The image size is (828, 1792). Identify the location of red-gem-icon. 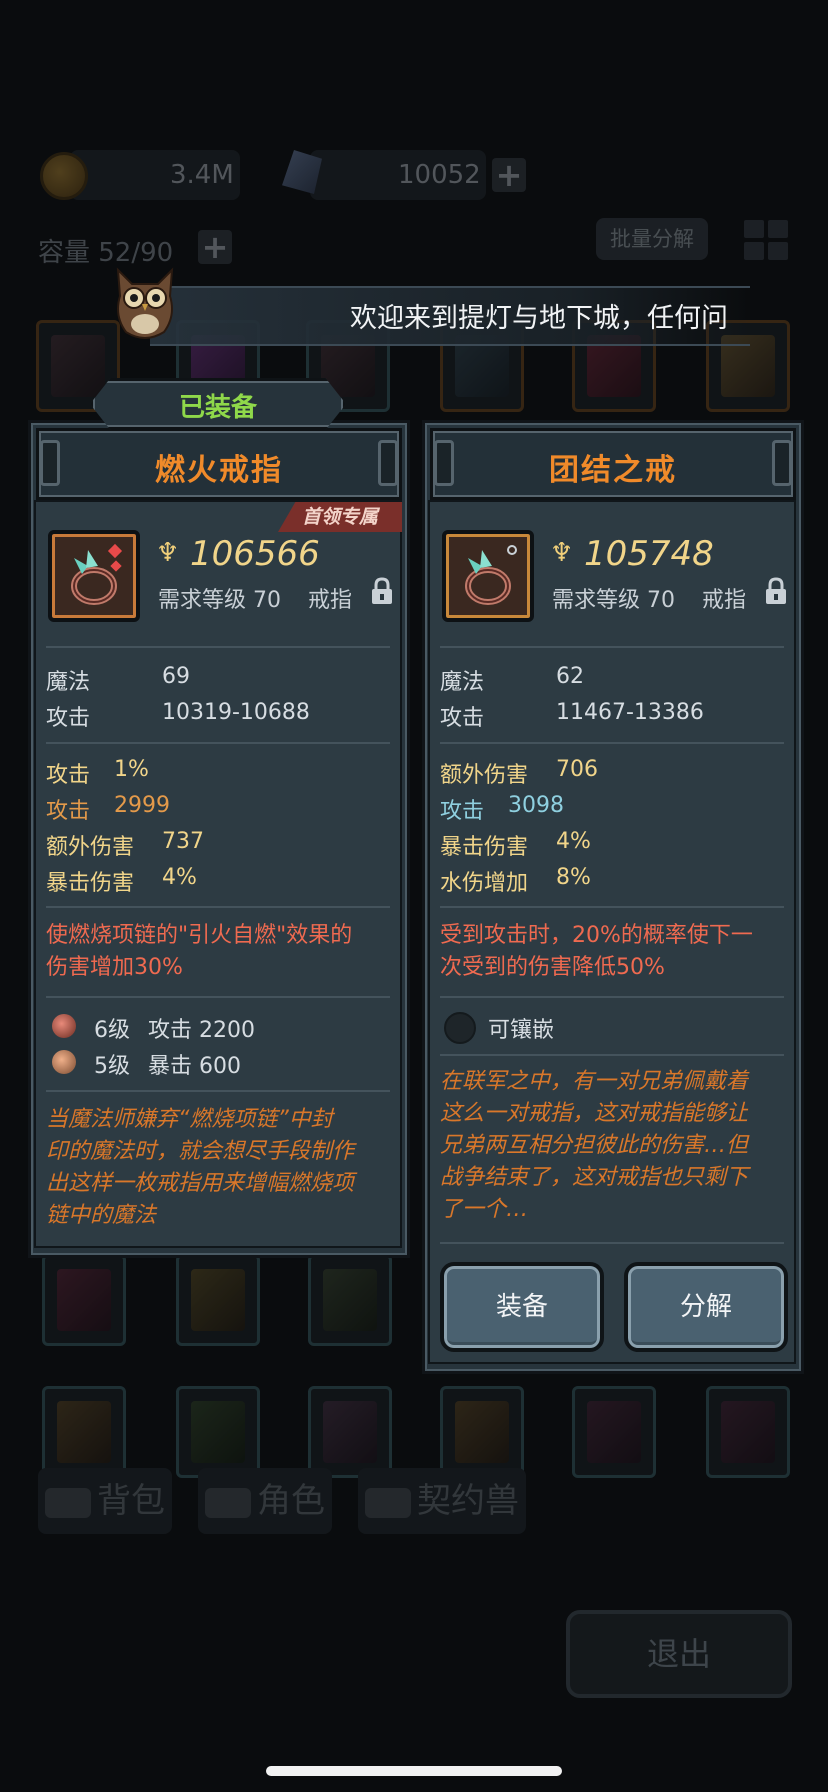
(64, 1026).